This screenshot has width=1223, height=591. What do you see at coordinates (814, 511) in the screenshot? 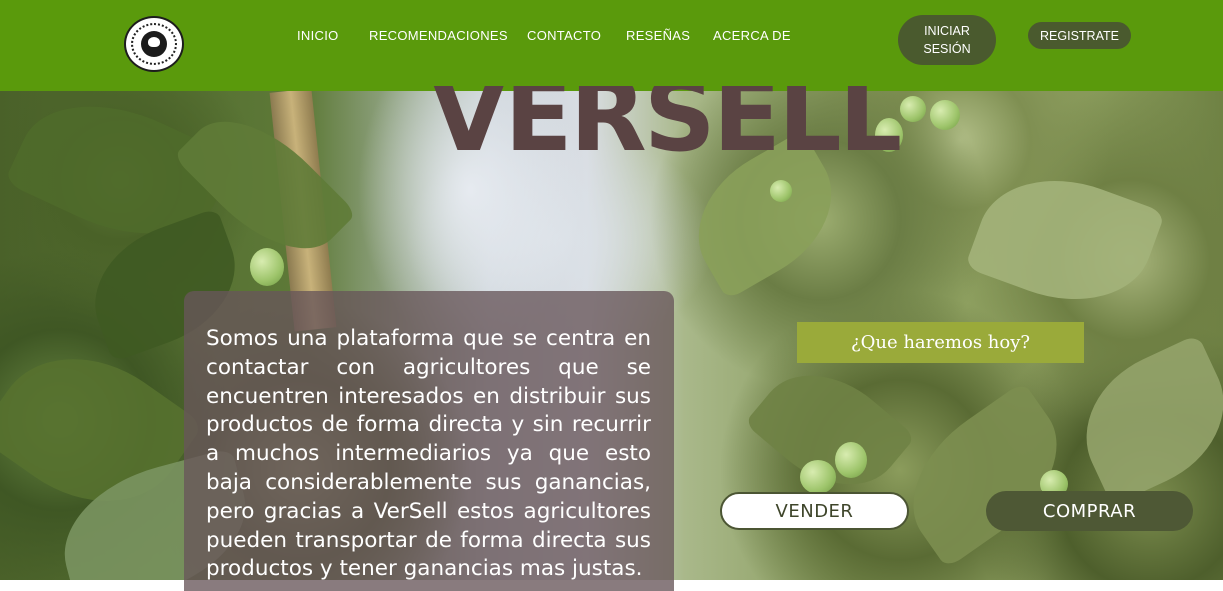
I see `sell-button: VENDER` at bounding box center [814, 511].